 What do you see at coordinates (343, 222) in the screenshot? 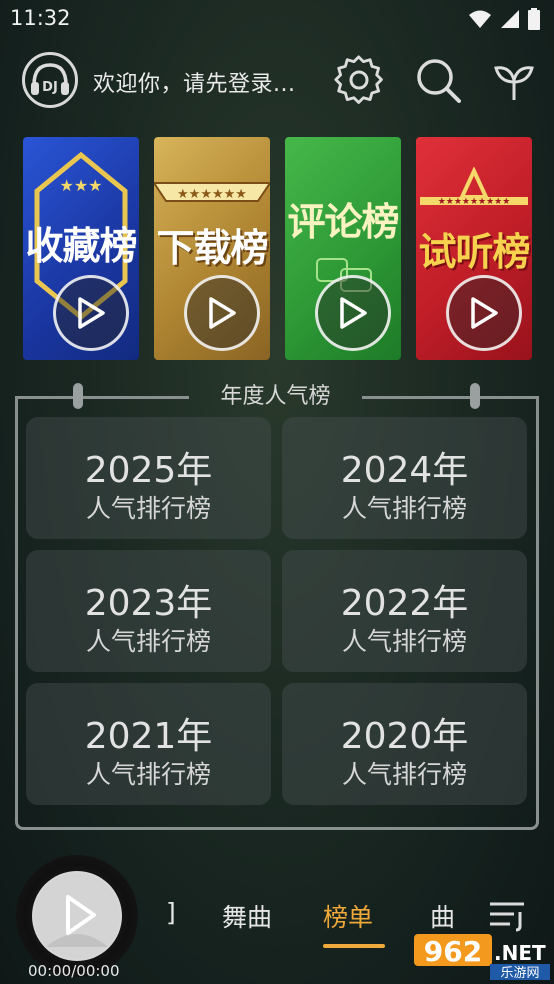
I see `card-title: 评论榜` at bounding box center [343, 222].